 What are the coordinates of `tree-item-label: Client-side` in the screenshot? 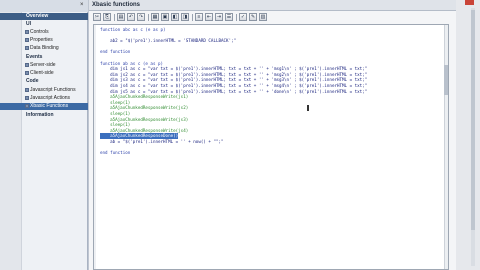 It's located at (42, 73).